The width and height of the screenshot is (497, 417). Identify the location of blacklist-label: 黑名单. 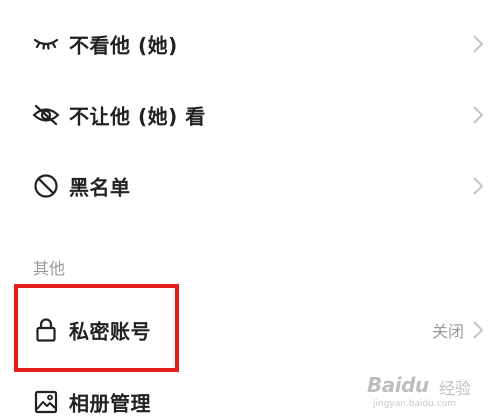
(100, 187).